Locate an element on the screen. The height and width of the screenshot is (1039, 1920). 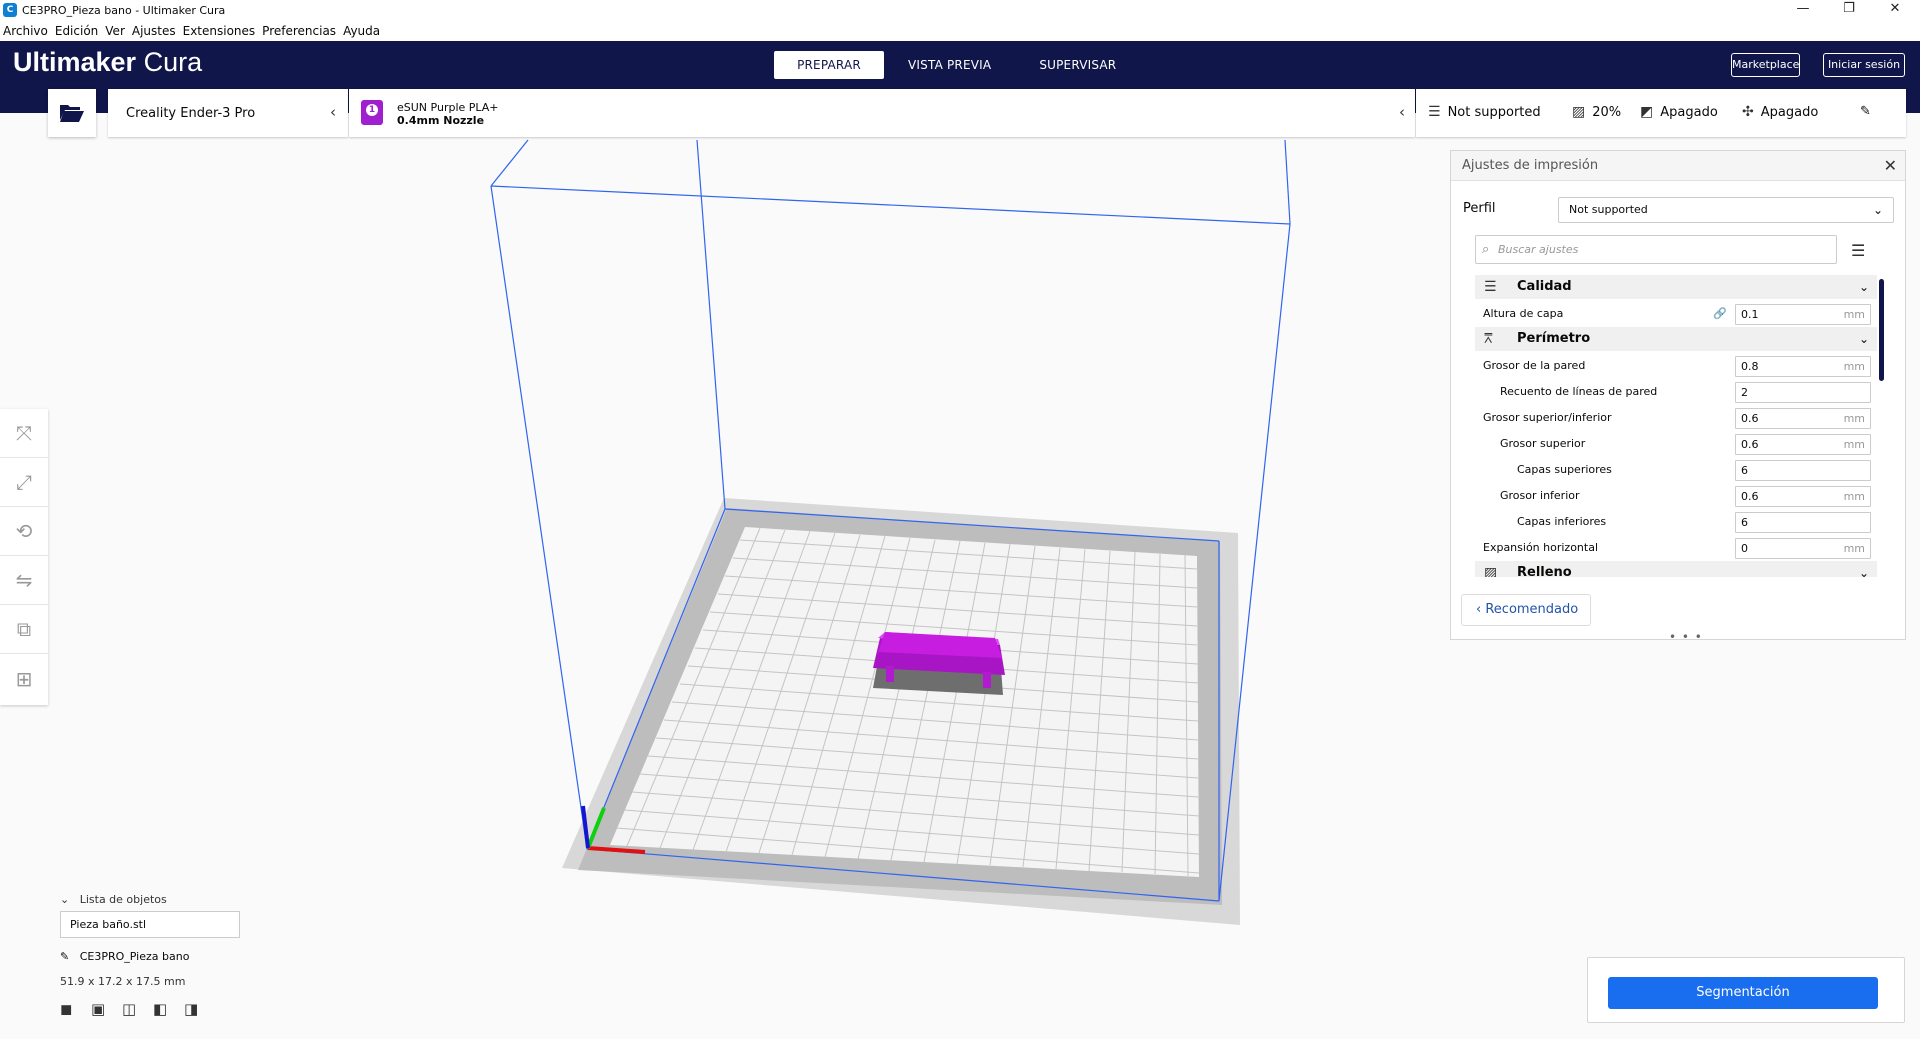
setting-value: 6 is located at coordinates (1744, 470).